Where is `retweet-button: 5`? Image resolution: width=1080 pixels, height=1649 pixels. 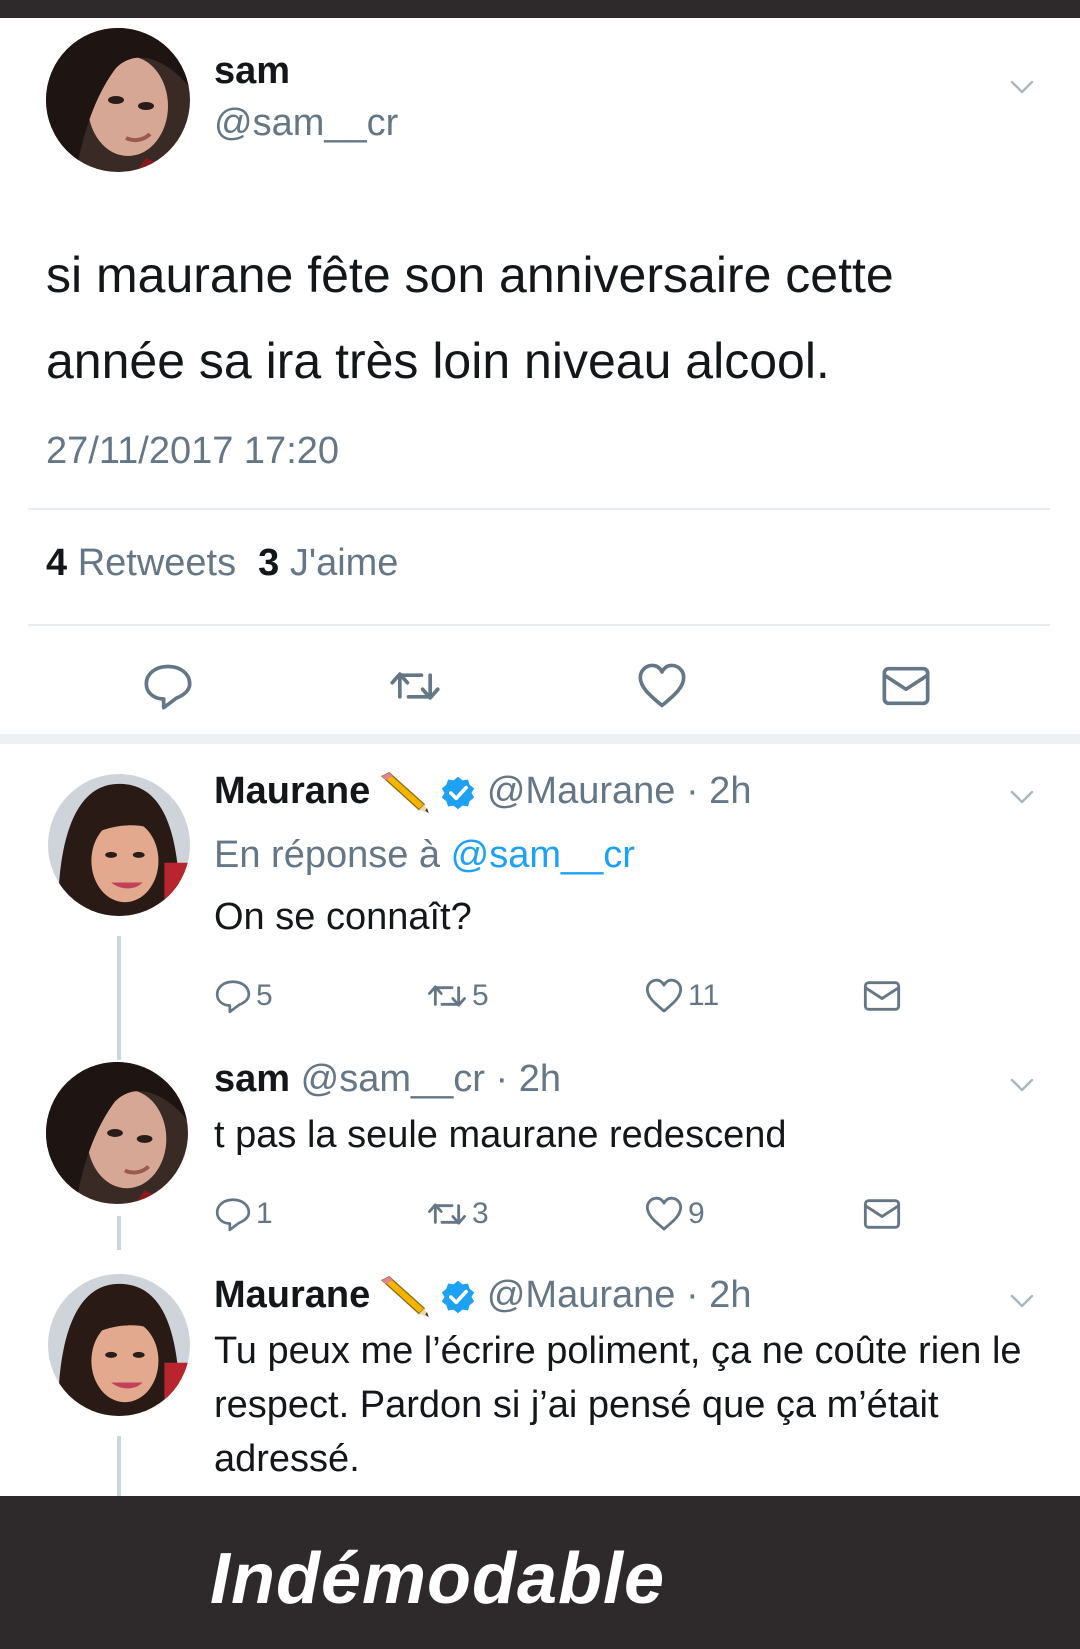
retweet-button: 5 is located at coordinates (457, 996).